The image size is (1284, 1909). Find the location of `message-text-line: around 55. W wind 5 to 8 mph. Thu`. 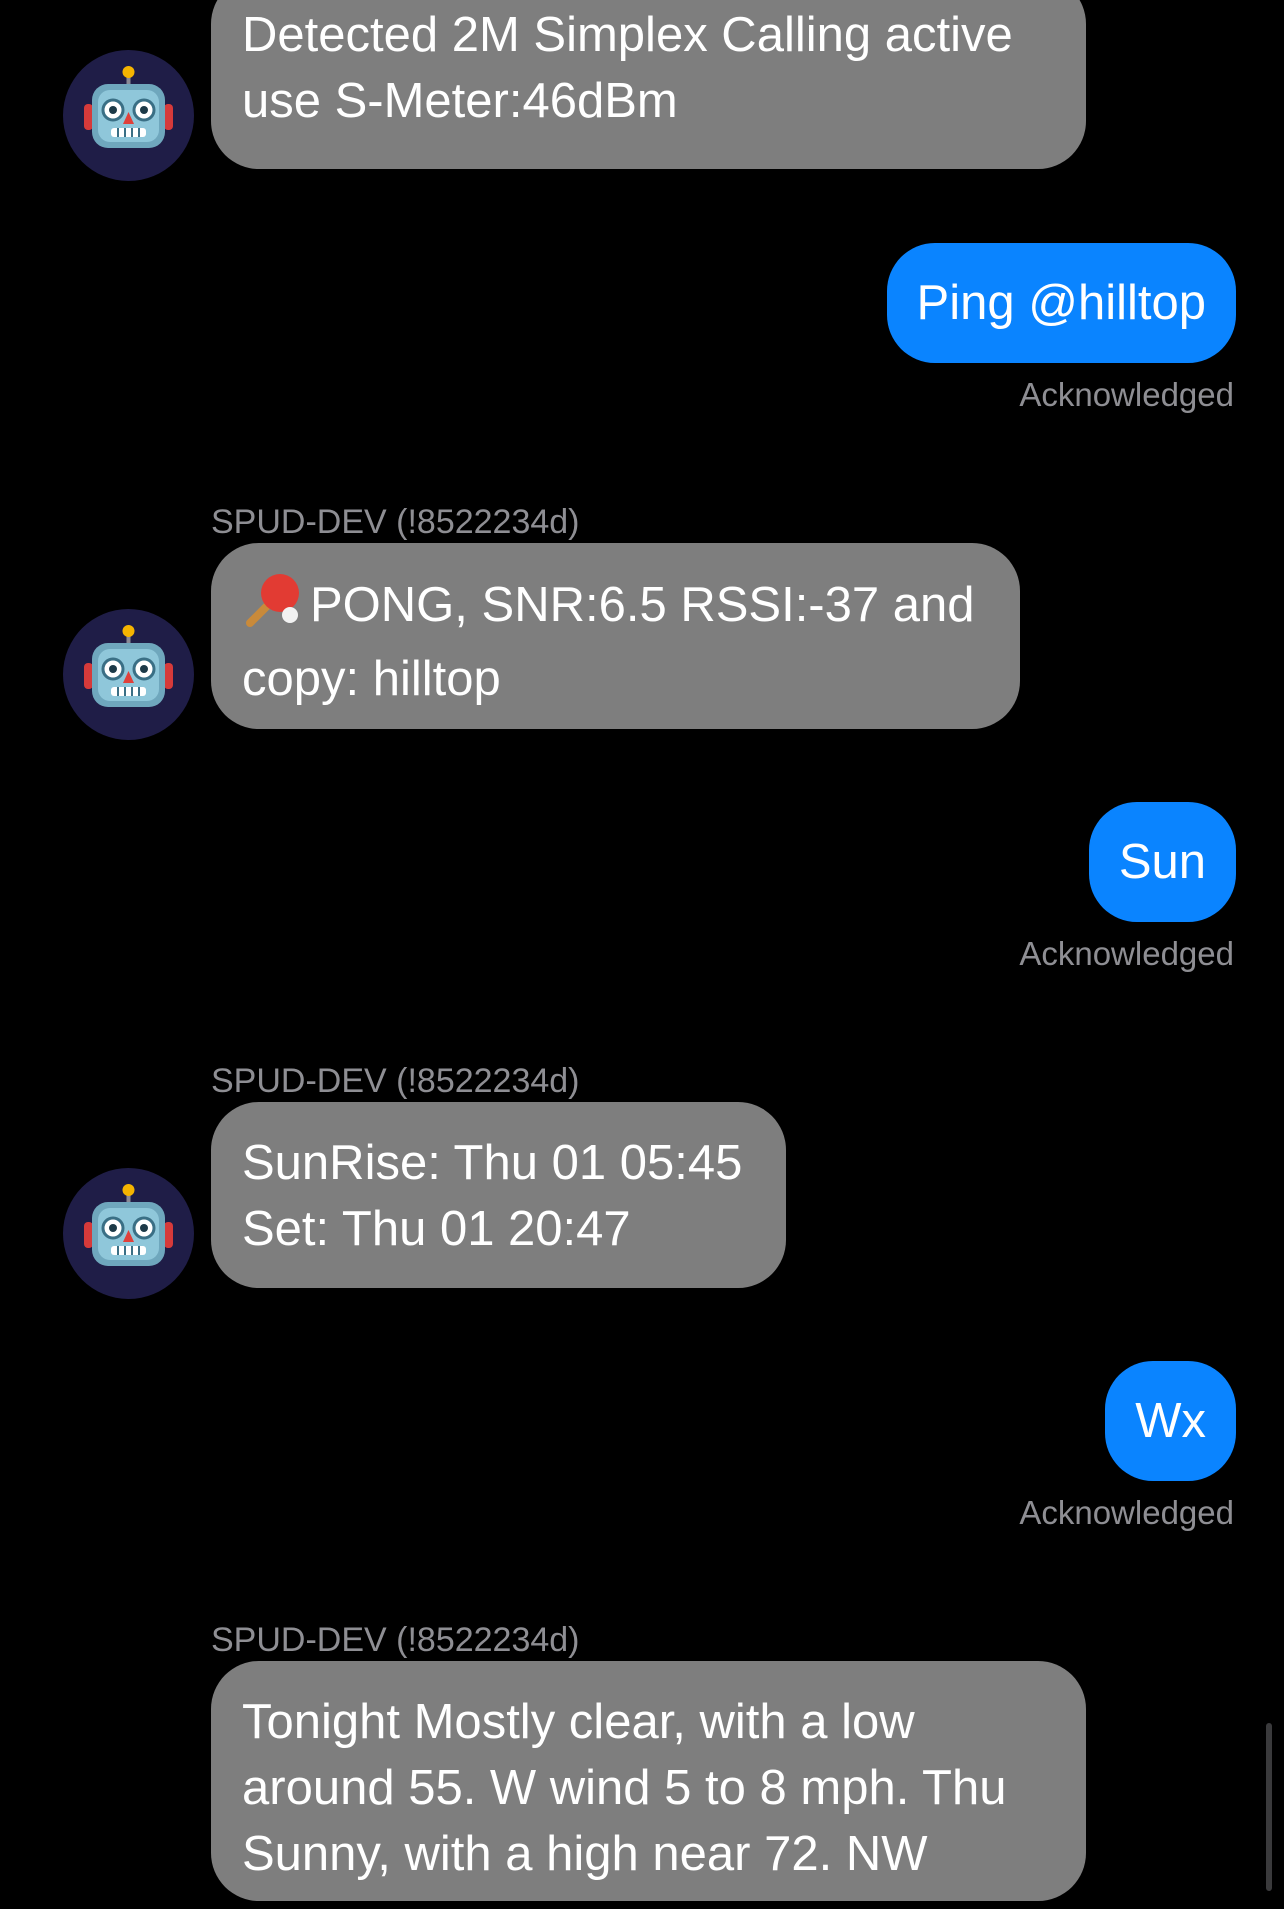

message-text-line: around 55. W wind 5 to 8 mph. Thu is located at coordinates (624, 1788).